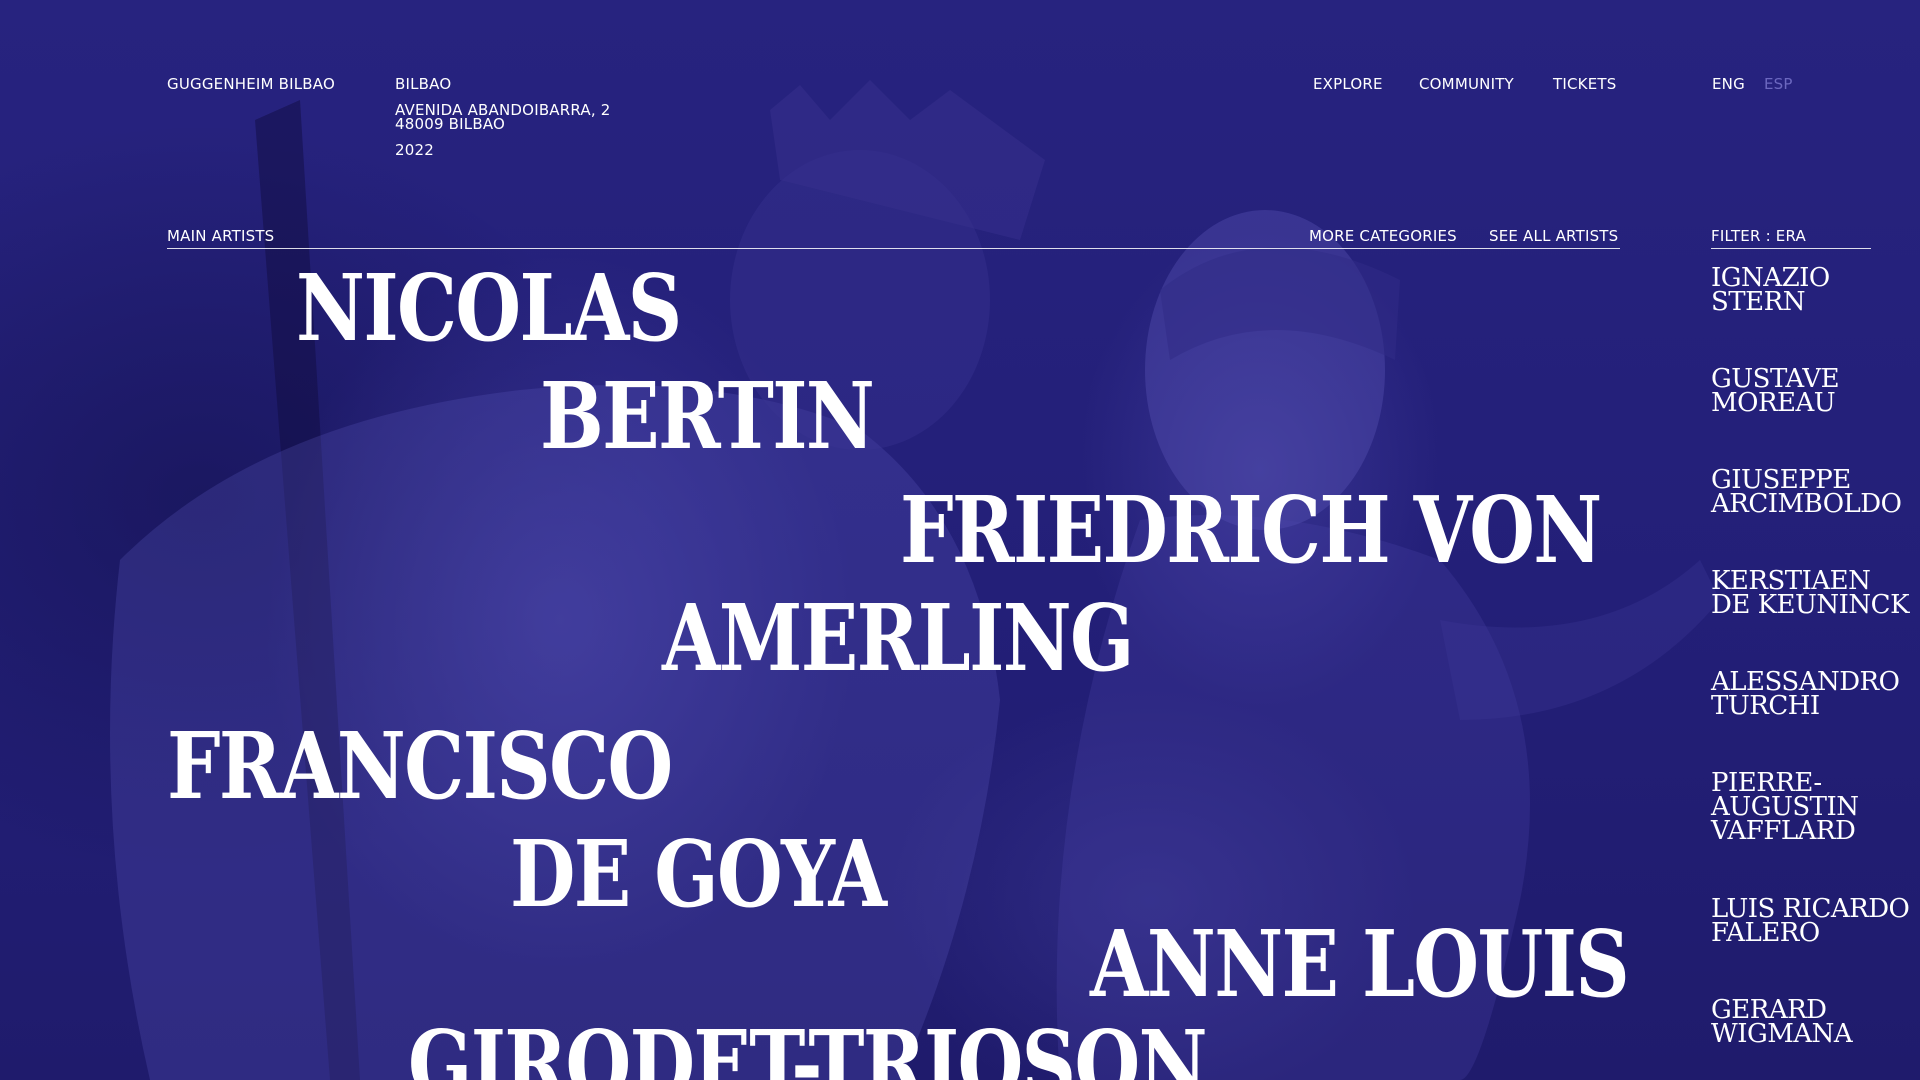 The height and width of the screenshot is (1080, 1920). Describe the element at coordinates (1778, 84) in the screenshot. I see `language-esp: ESP` at that location.